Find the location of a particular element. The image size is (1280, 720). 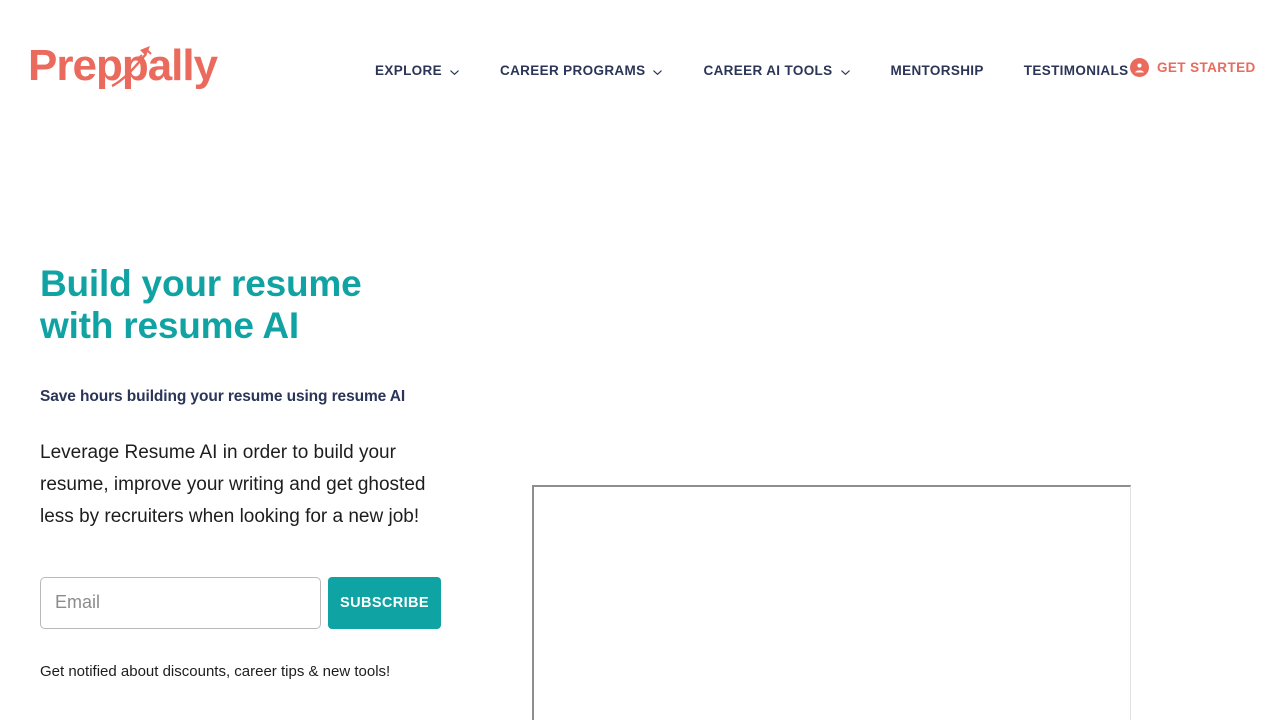

svg-text: Preppally is located at coordinates (123, 65).